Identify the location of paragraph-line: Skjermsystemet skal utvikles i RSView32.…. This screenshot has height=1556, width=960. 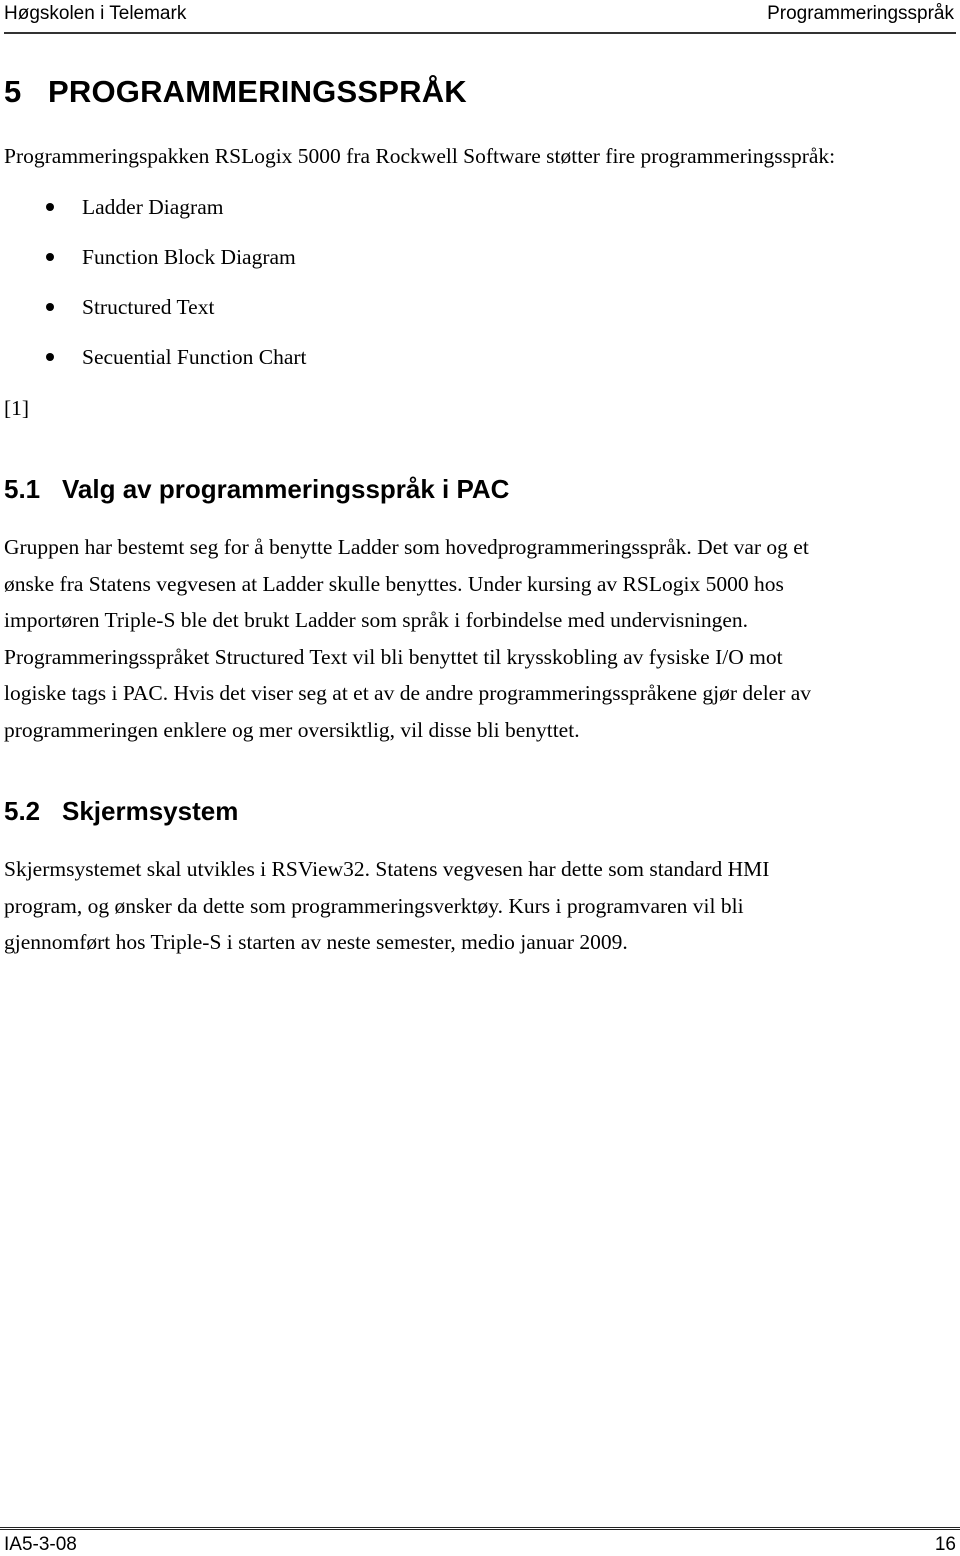
(387, 869).